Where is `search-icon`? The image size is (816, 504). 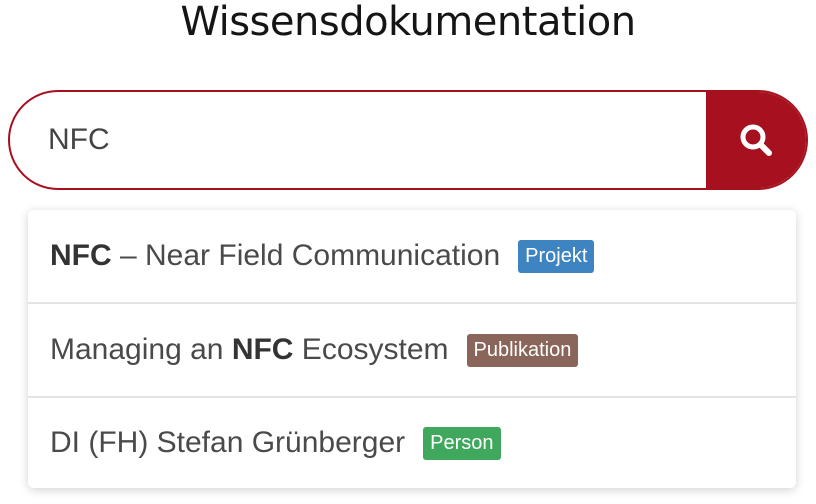
search-icon is located at coordinates (756, 140).